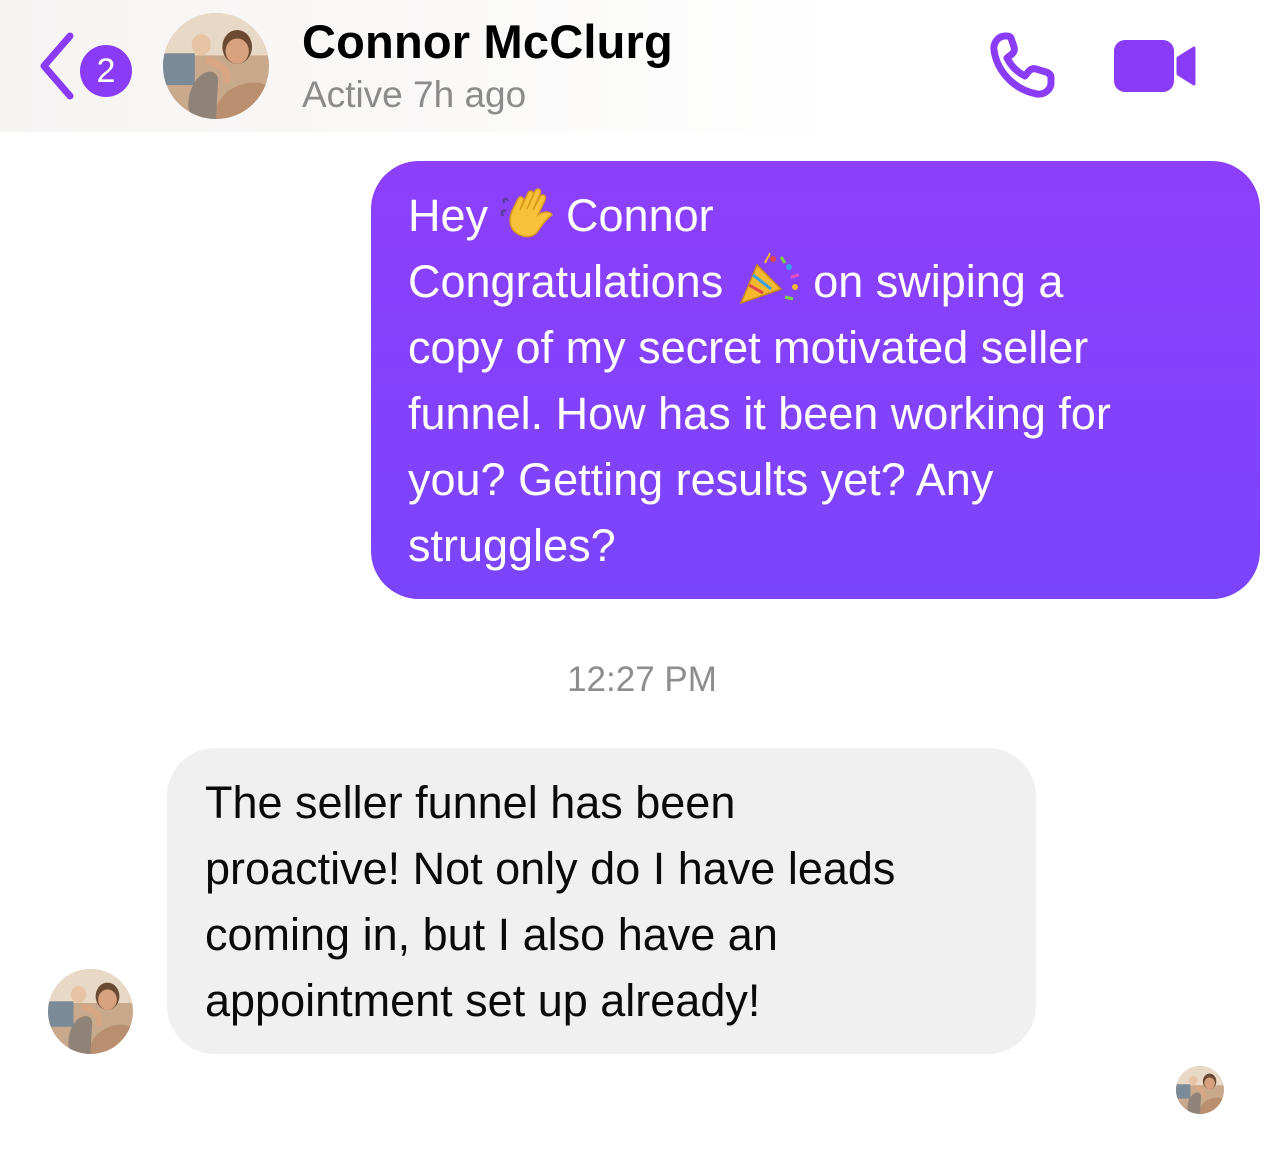  Describe the element at coordinates (550, 868) in the screenshot. I see `message-line: proactive! Not only do I have leads` at that location.